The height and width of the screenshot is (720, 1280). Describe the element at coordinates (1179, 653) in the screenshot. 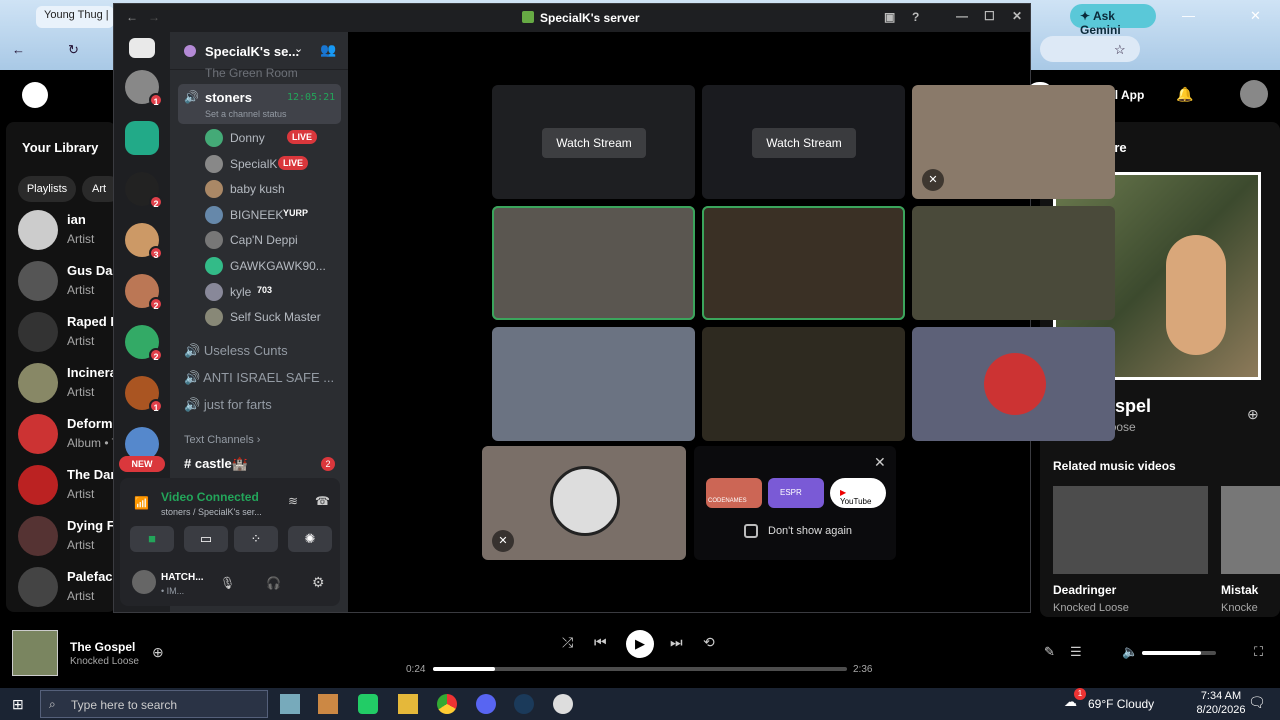

I see `volume-slider` at that location.